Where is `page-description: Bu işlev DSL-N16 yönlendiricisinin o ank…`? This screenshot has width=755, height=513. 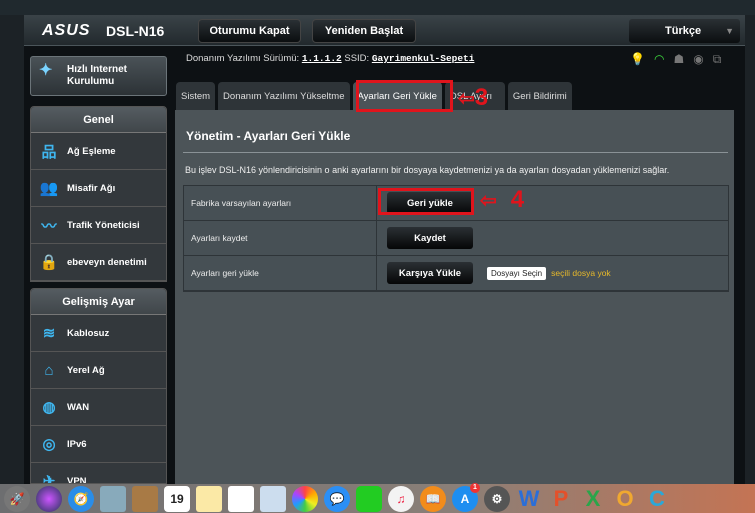 page-description: Bu işlev DSL-N16 yönlendiricisinin o ank… is located at coordinates (427, 170).